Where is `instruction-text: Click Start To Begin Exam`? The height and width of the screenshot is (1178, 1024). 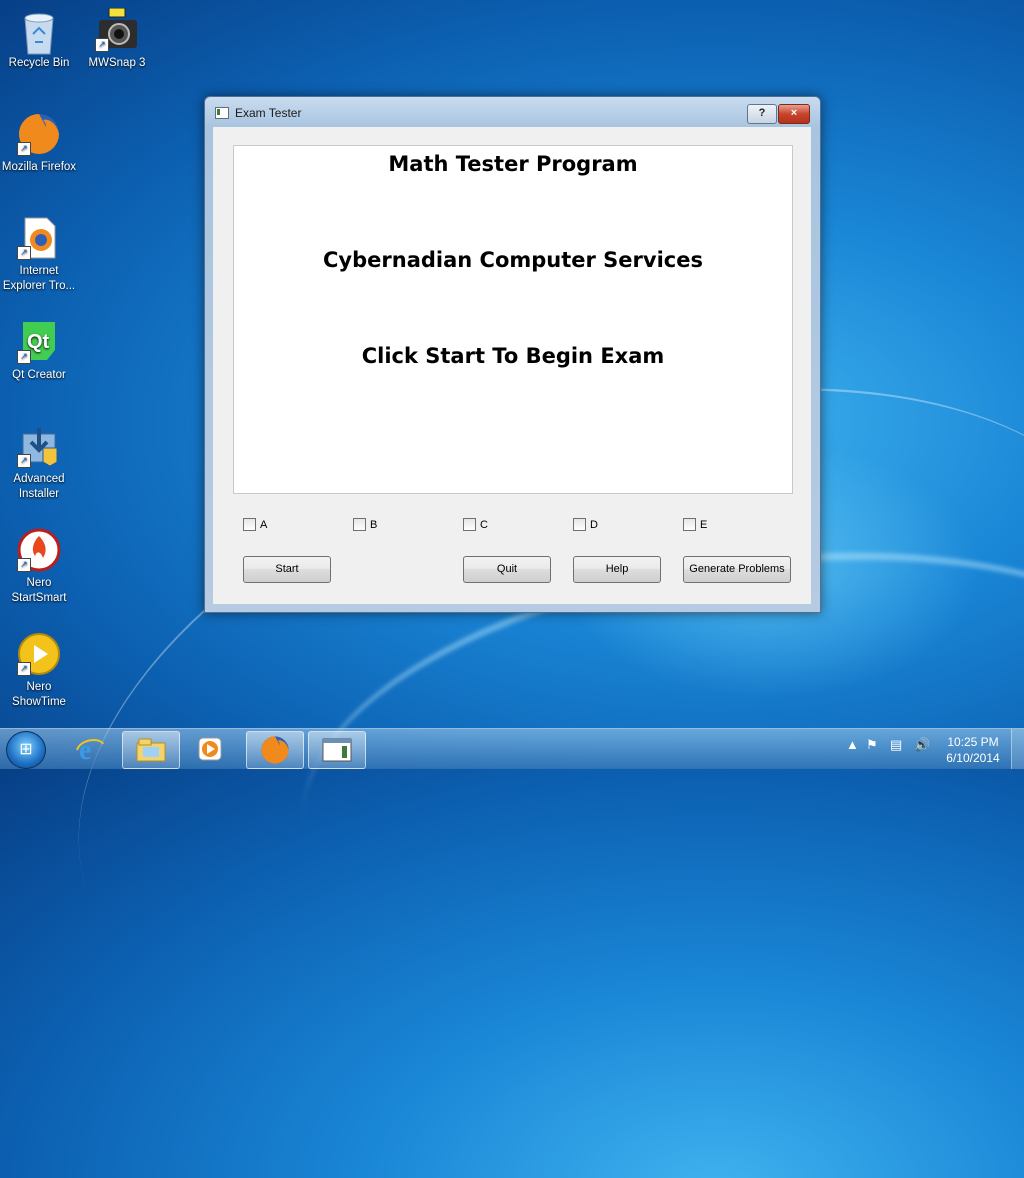 instruction-text: Click Start To Begin Exam is located at coordinates (513, 356).